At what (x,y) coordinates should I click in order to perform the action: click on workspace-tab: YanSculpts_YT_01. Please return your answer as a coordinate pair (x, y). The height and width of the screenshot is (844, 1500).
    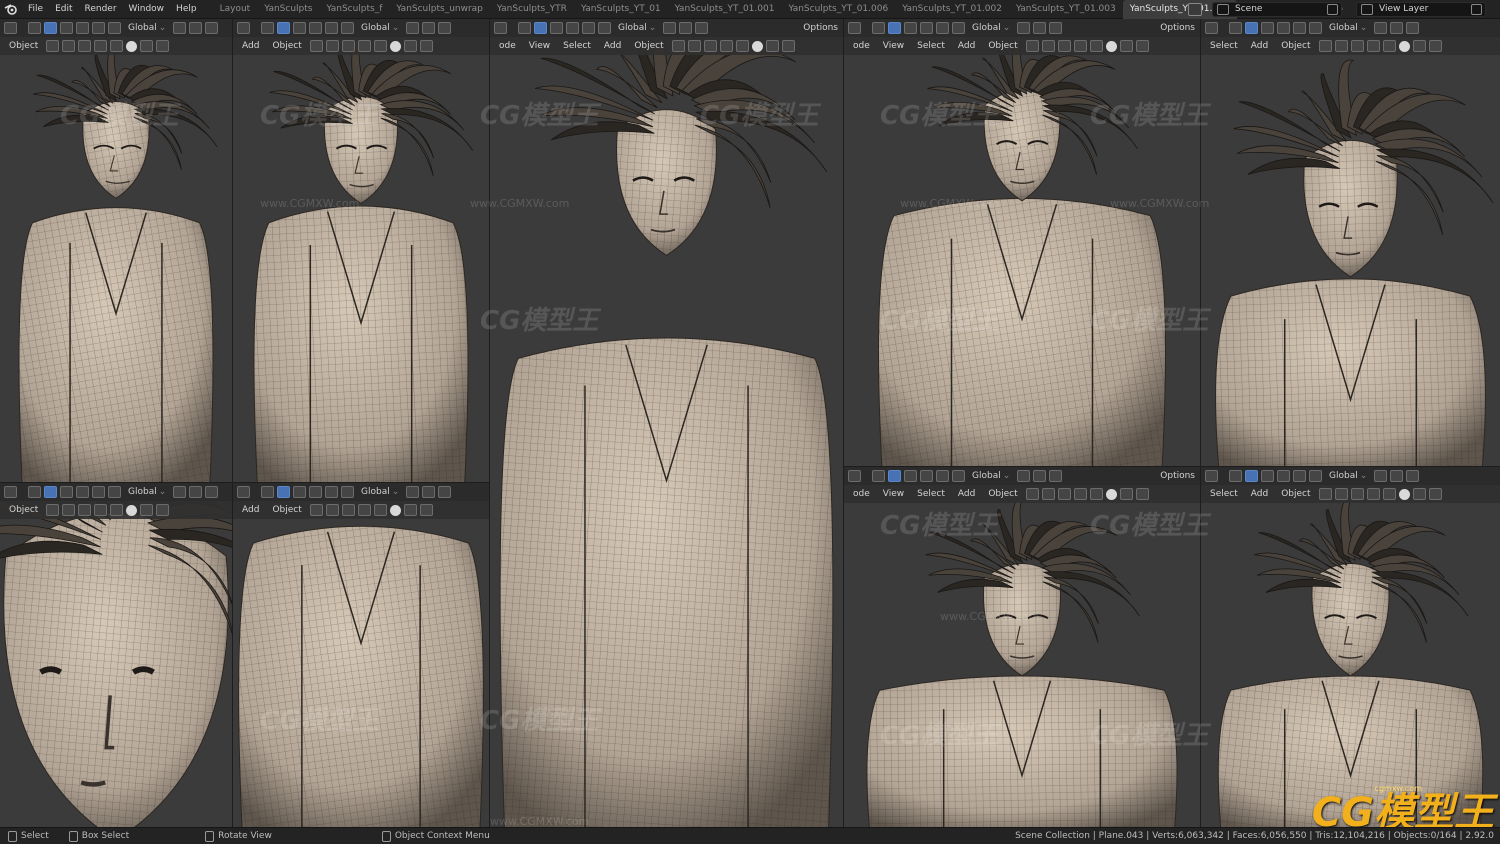
    Looking at the image, I should click on (621, 9).